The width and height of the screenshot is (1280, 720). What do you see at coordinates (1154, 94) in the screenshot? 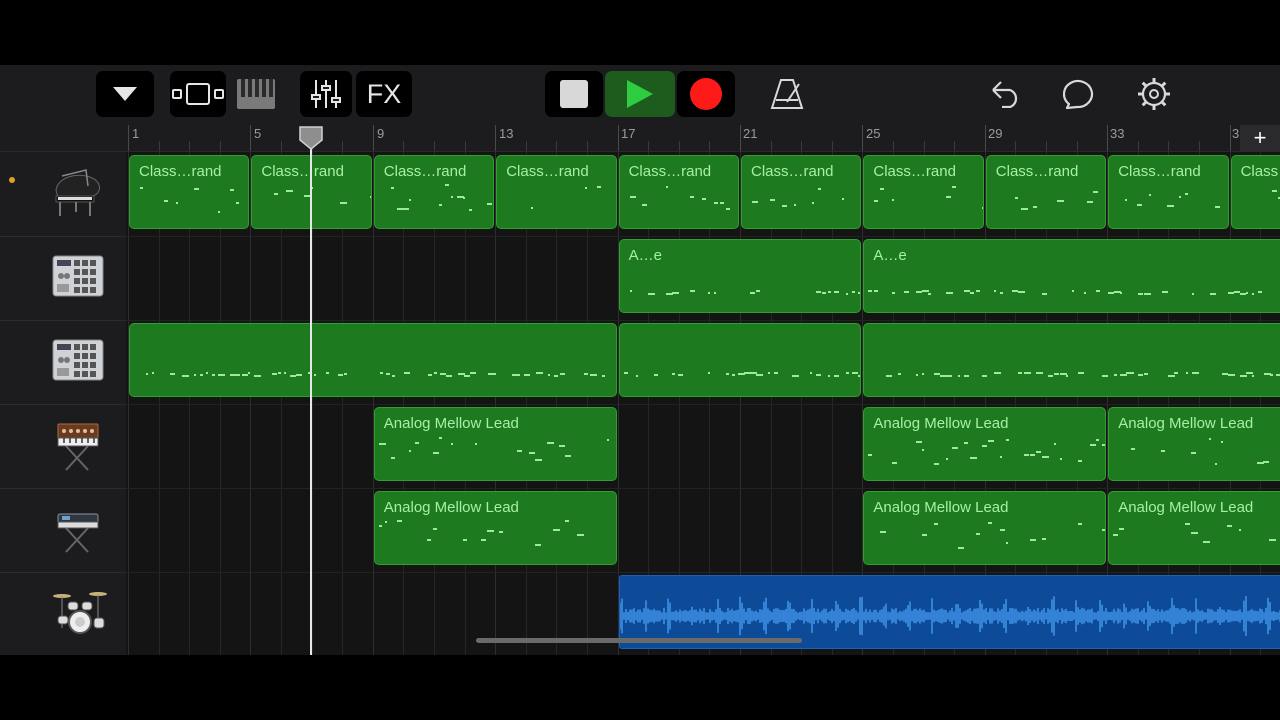
I see `settings-button` at bounding box center [1154, 94].